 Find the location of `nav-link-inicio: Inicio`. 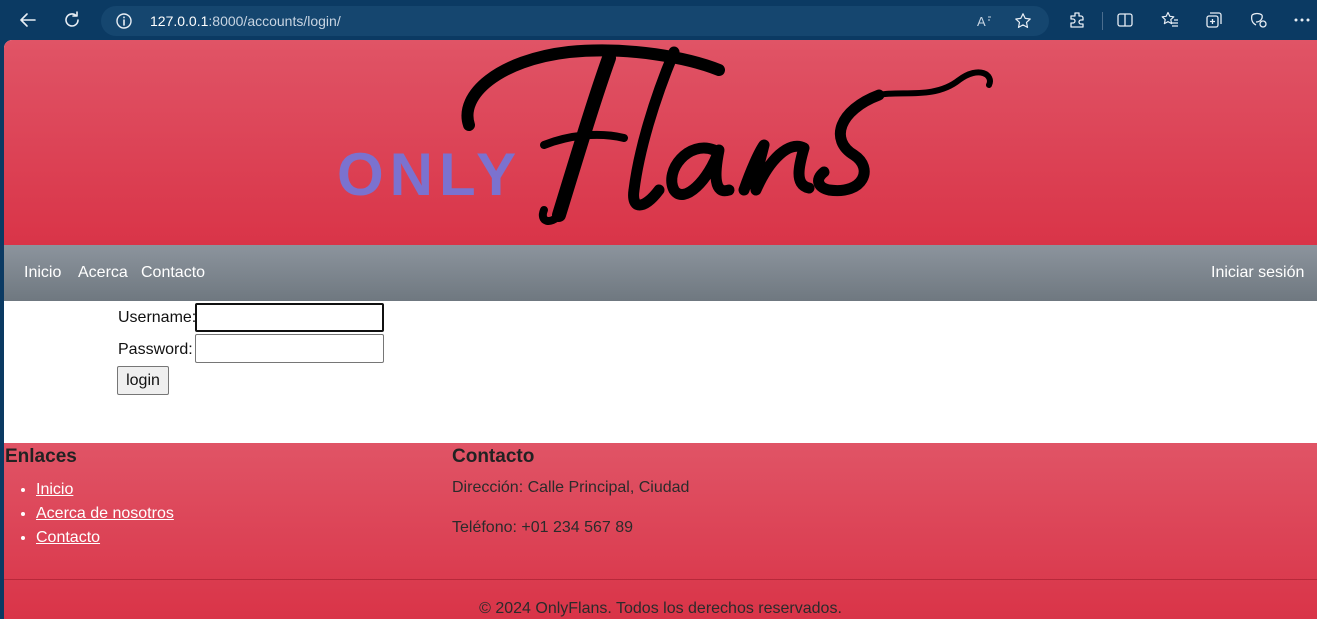

nav-link-inicio: Inicio is located at coordinates (42, 273).